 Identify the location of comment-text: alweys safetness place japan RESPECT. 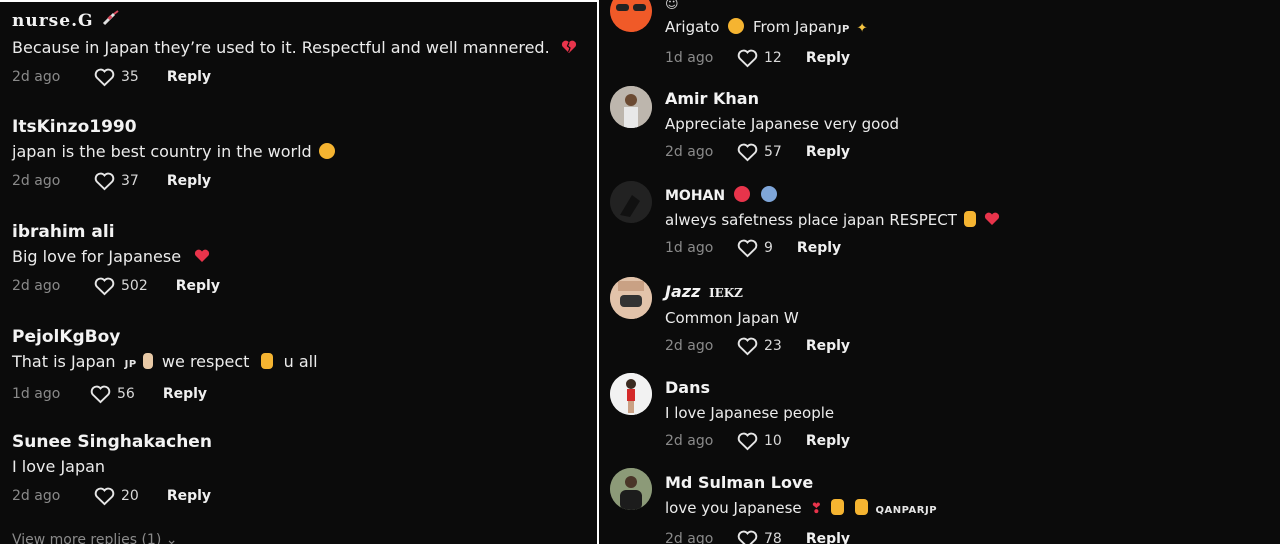
(811, 220).